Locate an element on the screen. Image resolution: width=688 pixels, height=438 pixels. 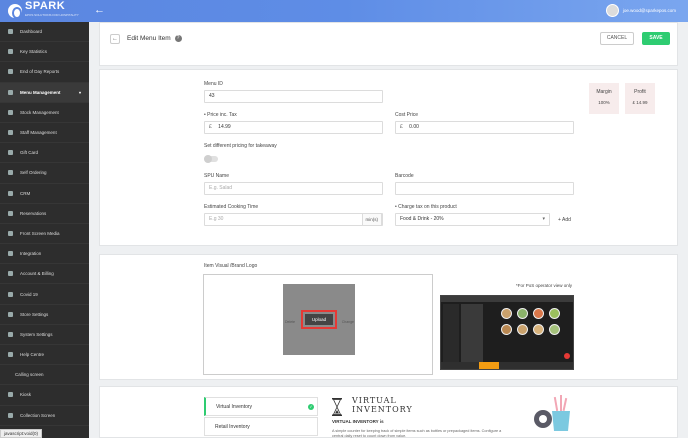
sidebar-item-store-settings: Store Settings is located at coordinates (44, 315).